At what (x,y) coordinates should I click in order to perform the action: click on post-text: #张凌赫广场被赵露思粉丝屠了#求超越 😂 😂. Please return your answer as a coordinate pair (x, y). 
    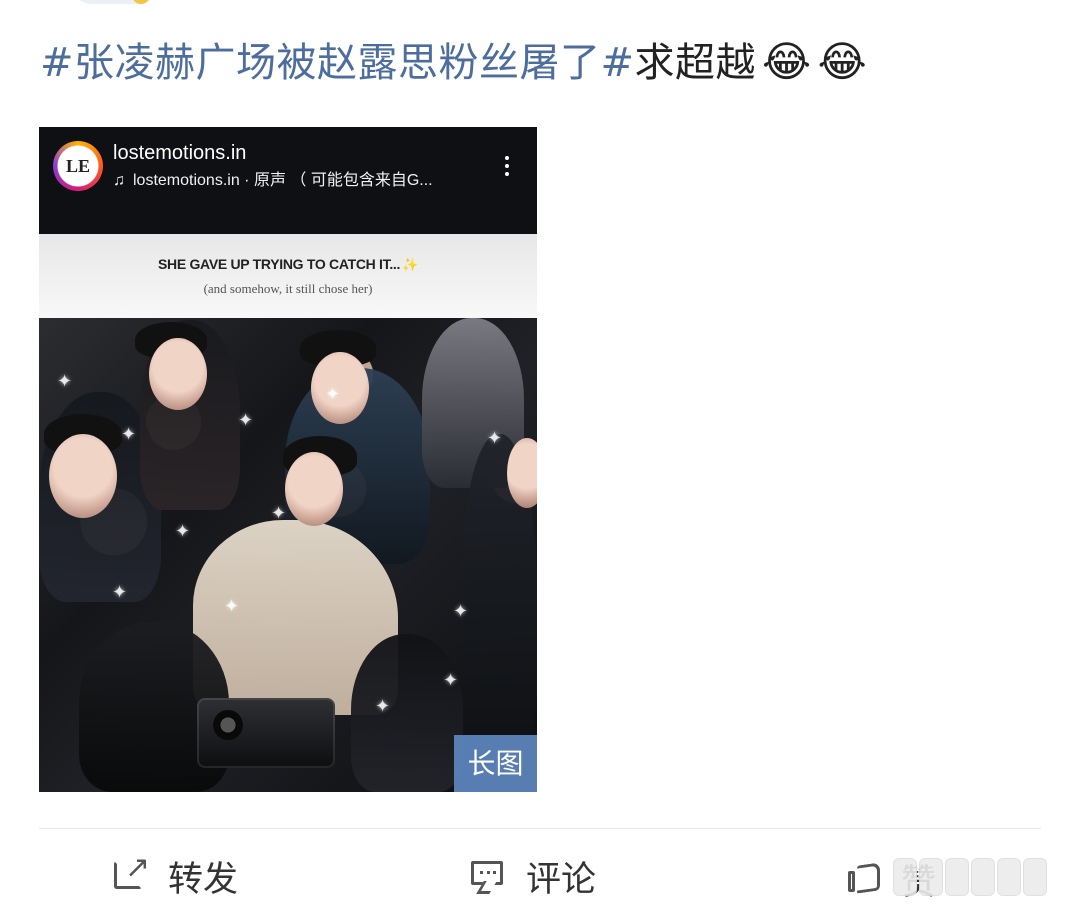
    Looking at the image, I should click on (453, 62).